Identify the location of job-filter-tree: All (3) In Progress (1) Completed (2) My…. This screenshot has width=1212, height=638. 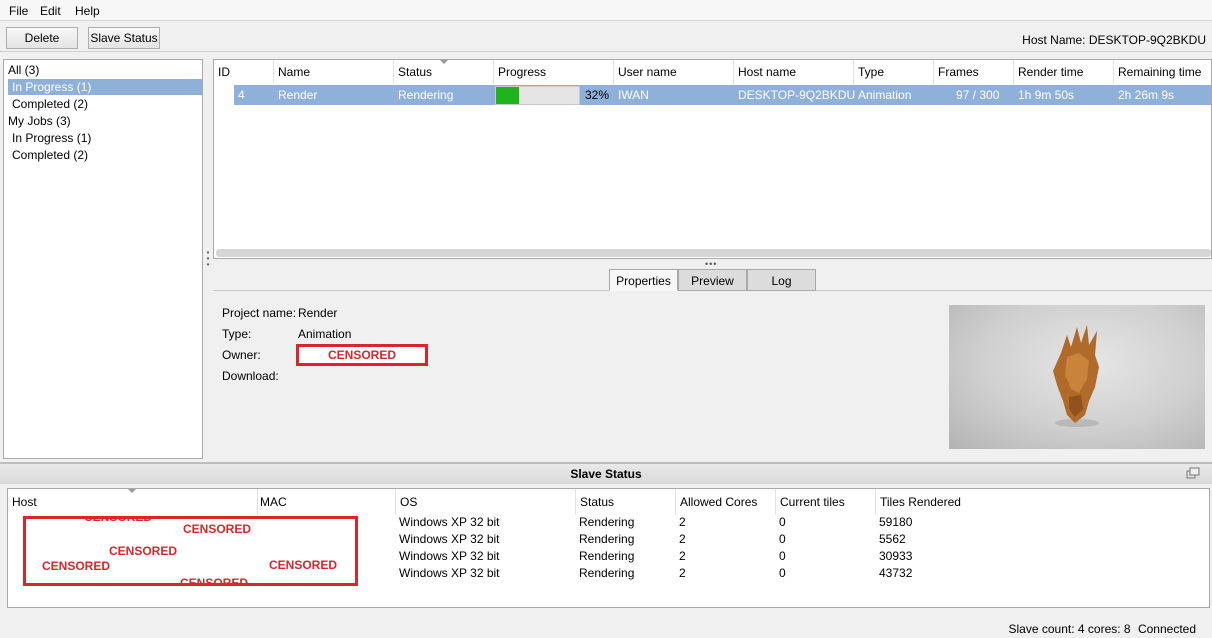
(103, 259).